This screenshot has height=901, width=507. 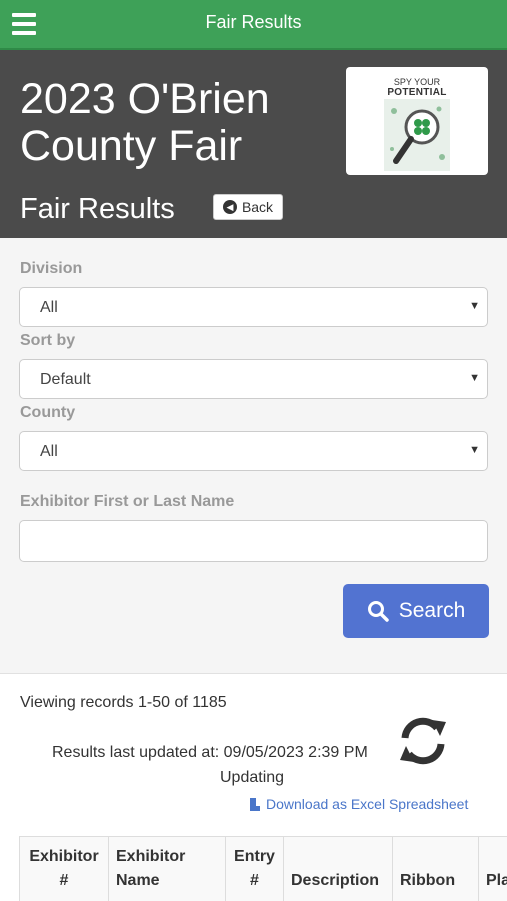 I want to click on sort-by-label: Sort by, so click(x=48, y=340).